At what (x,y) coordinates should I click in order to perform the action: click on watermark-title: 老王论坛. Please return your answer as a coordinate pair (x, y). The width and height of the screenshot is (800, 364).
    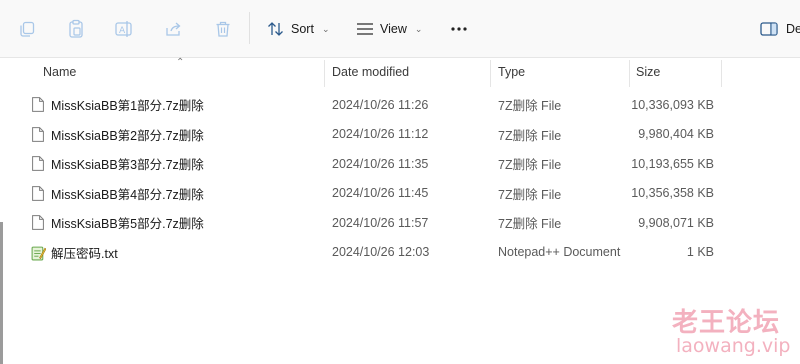
    Looking at the image, I should click on (726, 323).